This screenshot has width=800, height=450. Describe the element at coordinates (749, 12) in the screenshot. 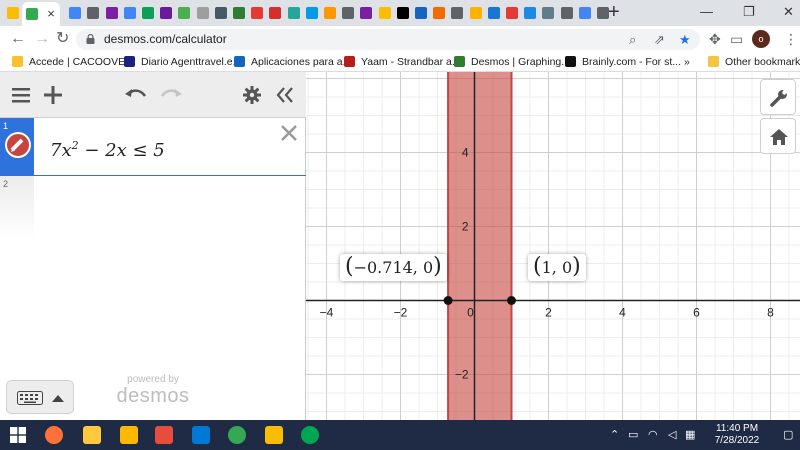

I see `restore-button: ❐` at that location.